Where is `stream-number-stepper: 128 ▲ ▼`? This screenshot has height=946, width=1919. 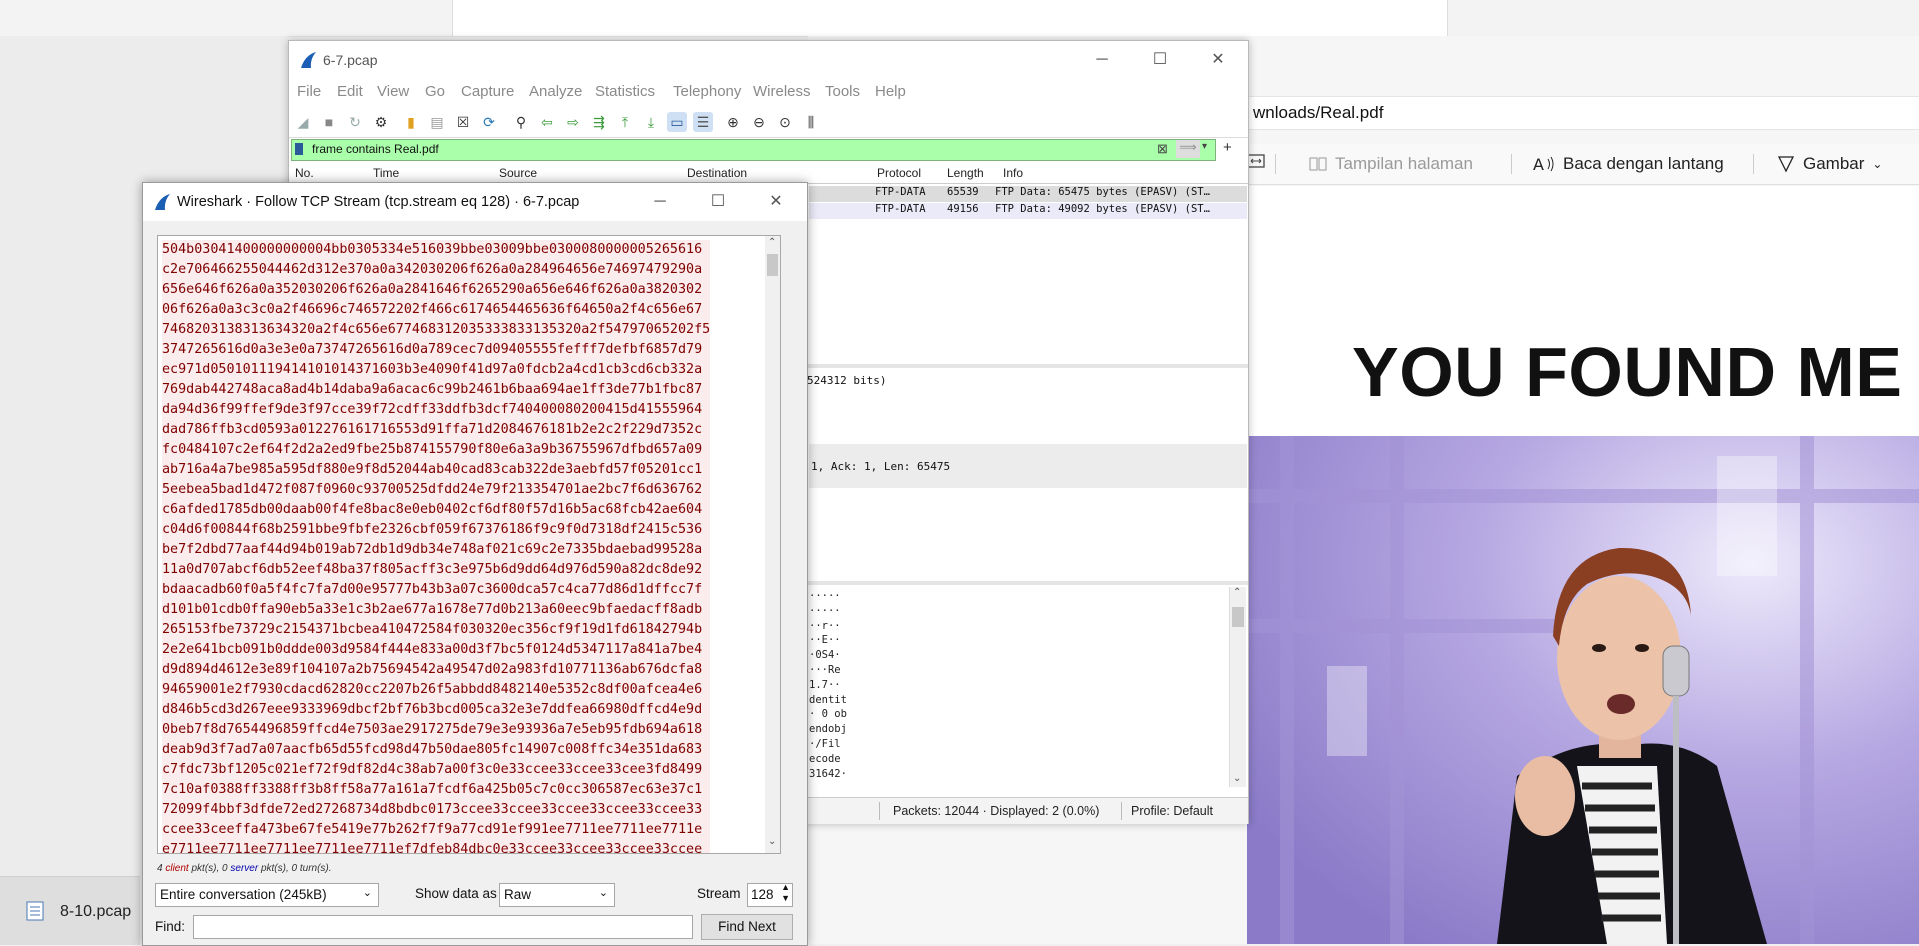
stream-number-stepper: 128 ▲ ▼ is located at coordinates (770, 894).